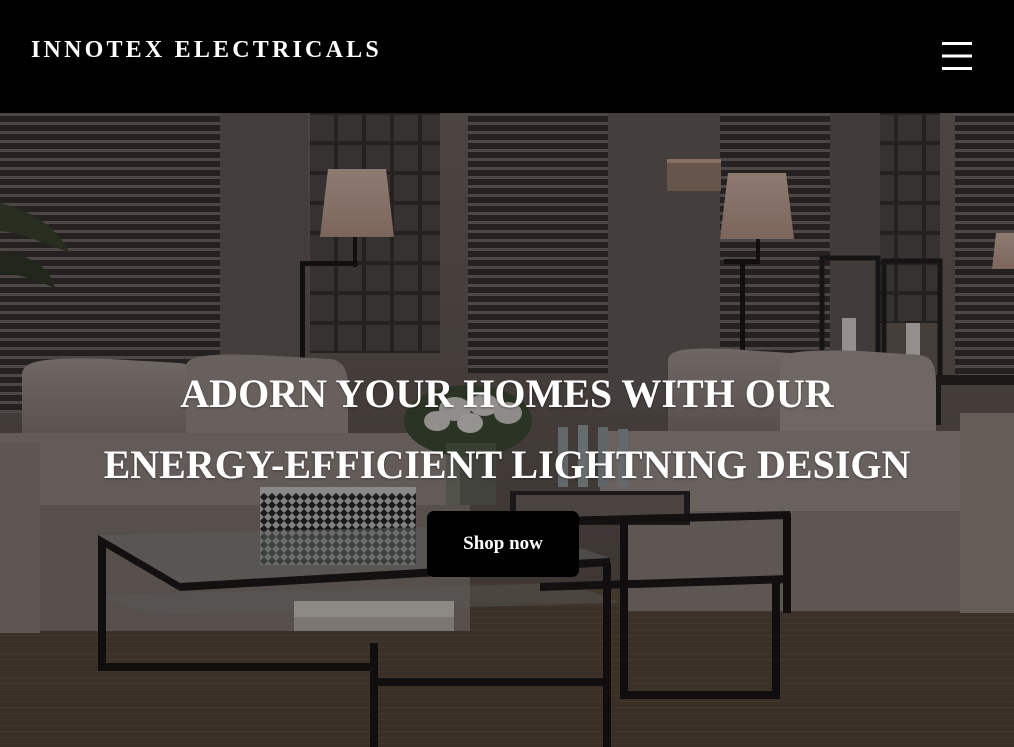 This screenshot has width=1014, height=747. What do you see at coordinates (507, 393) in the screenshot?
I see `hero-headline-line-1: ADORN YOUR HOMES WITH OUR` at bounding box center [507, 393].